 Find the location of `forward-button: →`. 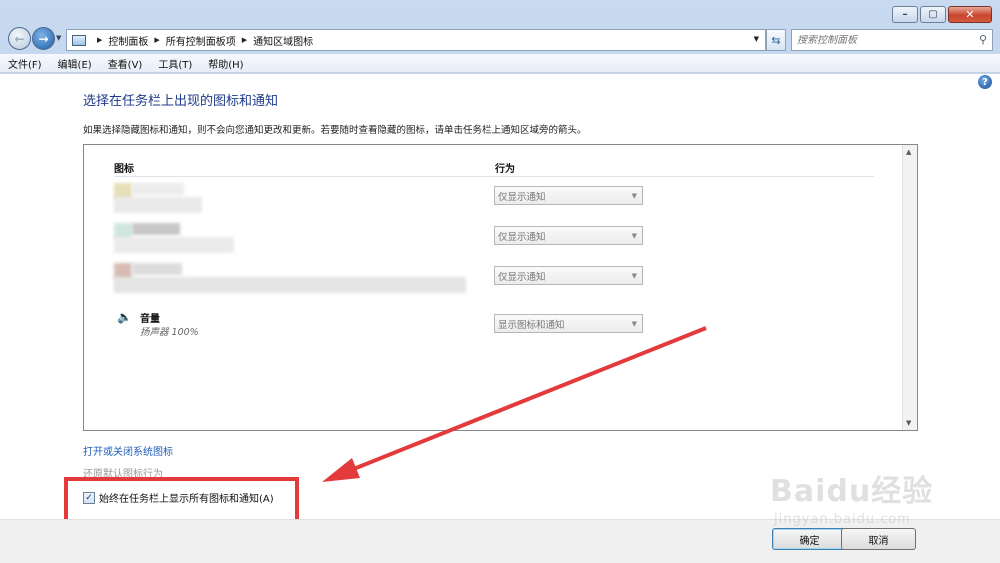

forward-button: → is located at coordinates (43, 38).